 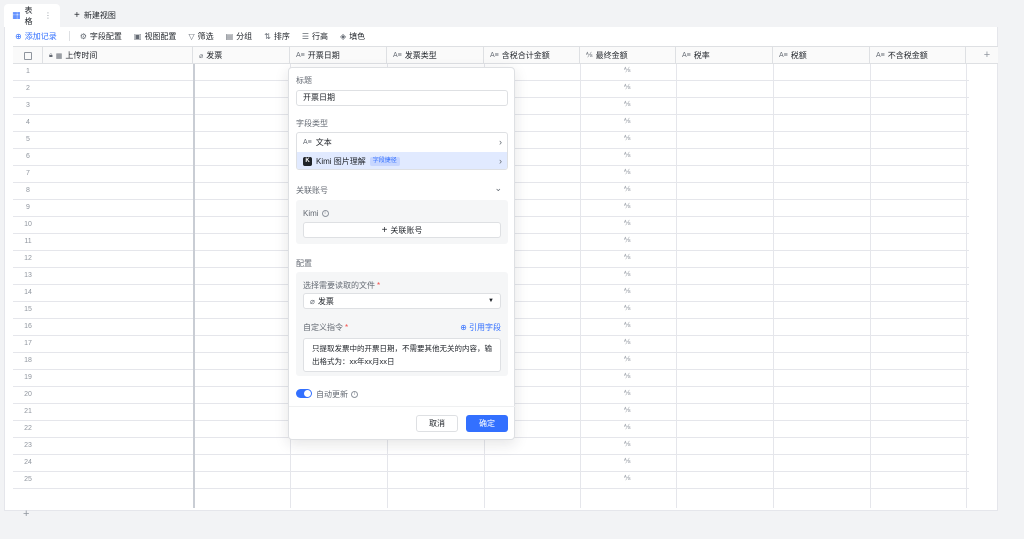 I want to click on row-number: 10, so click(x=28, y=224).